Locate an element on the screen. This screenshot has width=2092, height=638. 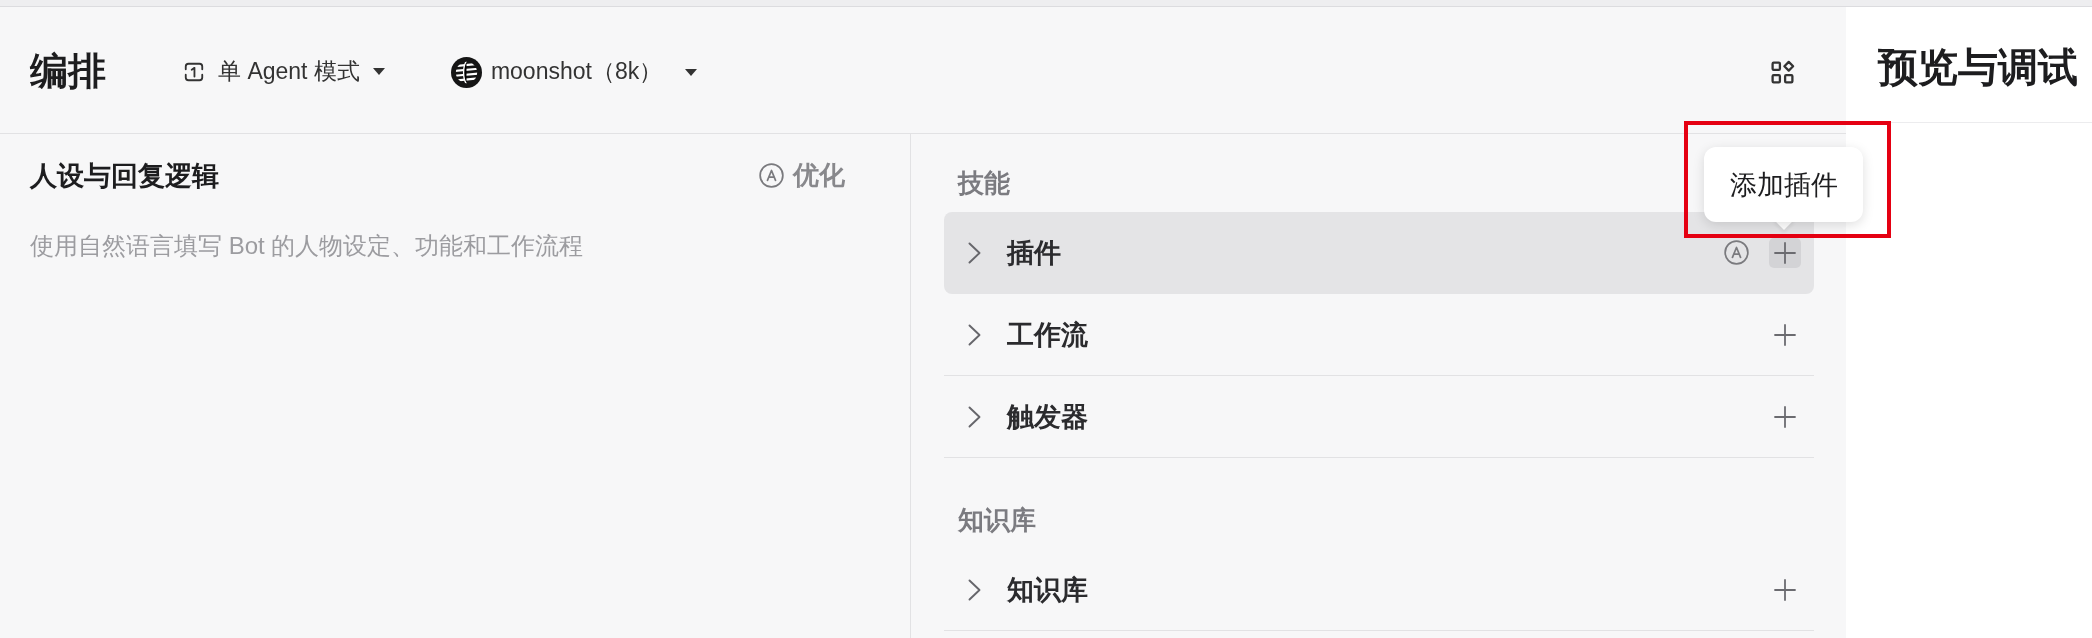
numbered-square-icon is located at coordinates (194, 72).